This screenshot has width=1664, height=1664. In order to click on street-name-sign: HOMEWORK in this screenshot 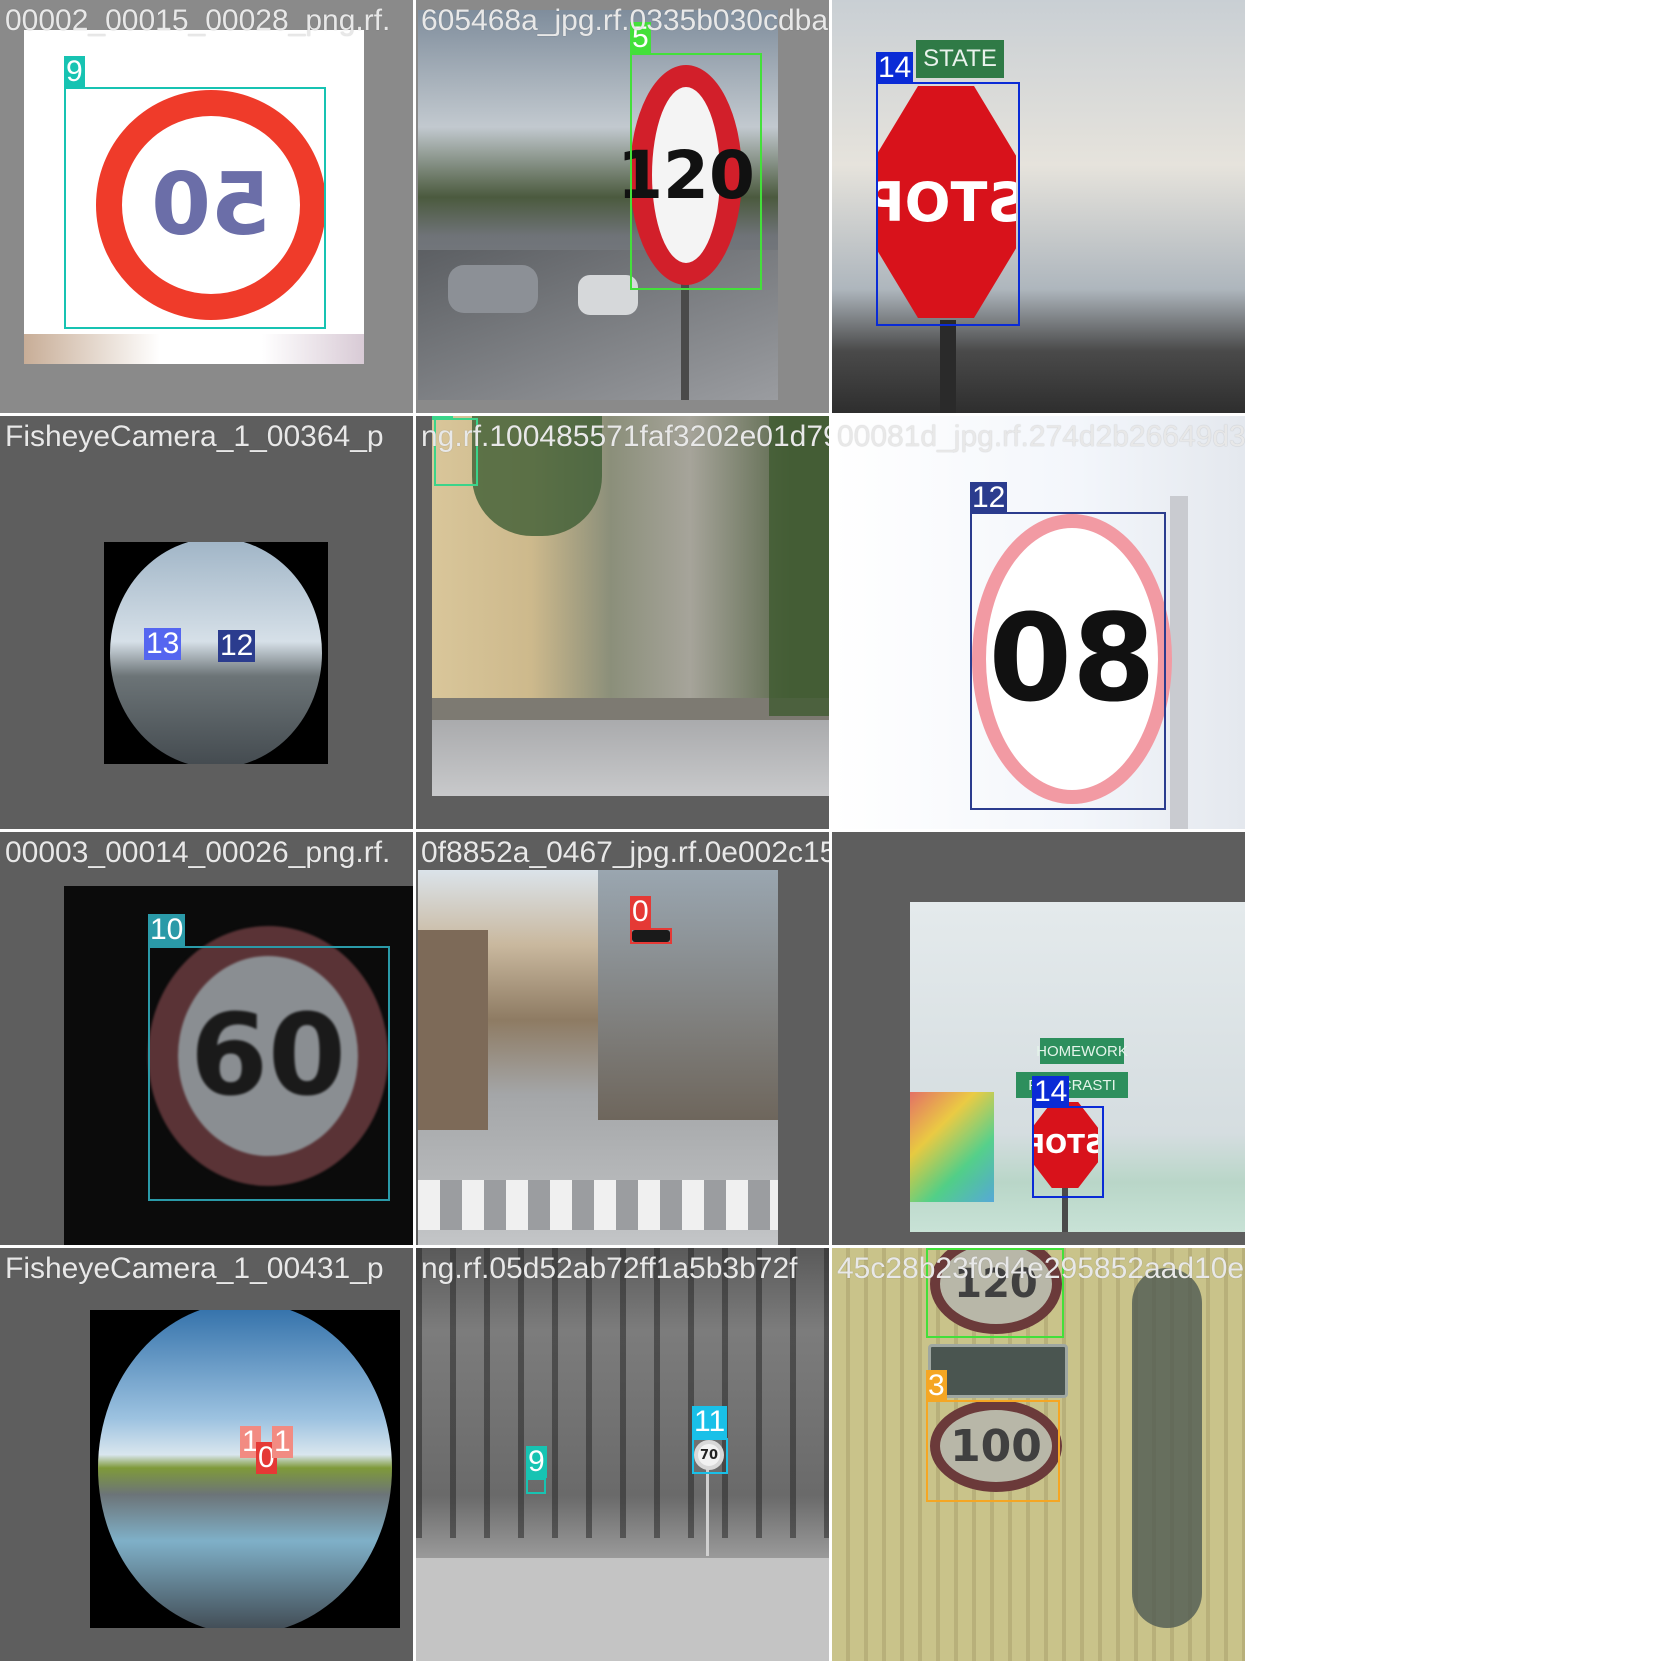, I will do `click(1082, 1051)`.